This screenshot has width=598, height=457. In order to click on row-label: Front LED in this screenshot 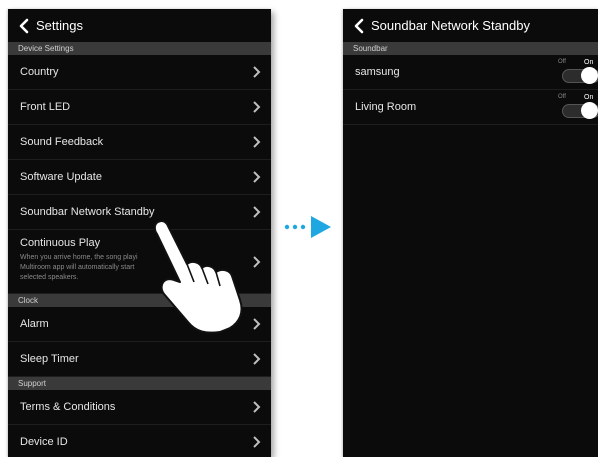, I will do `click(45, 107)`.